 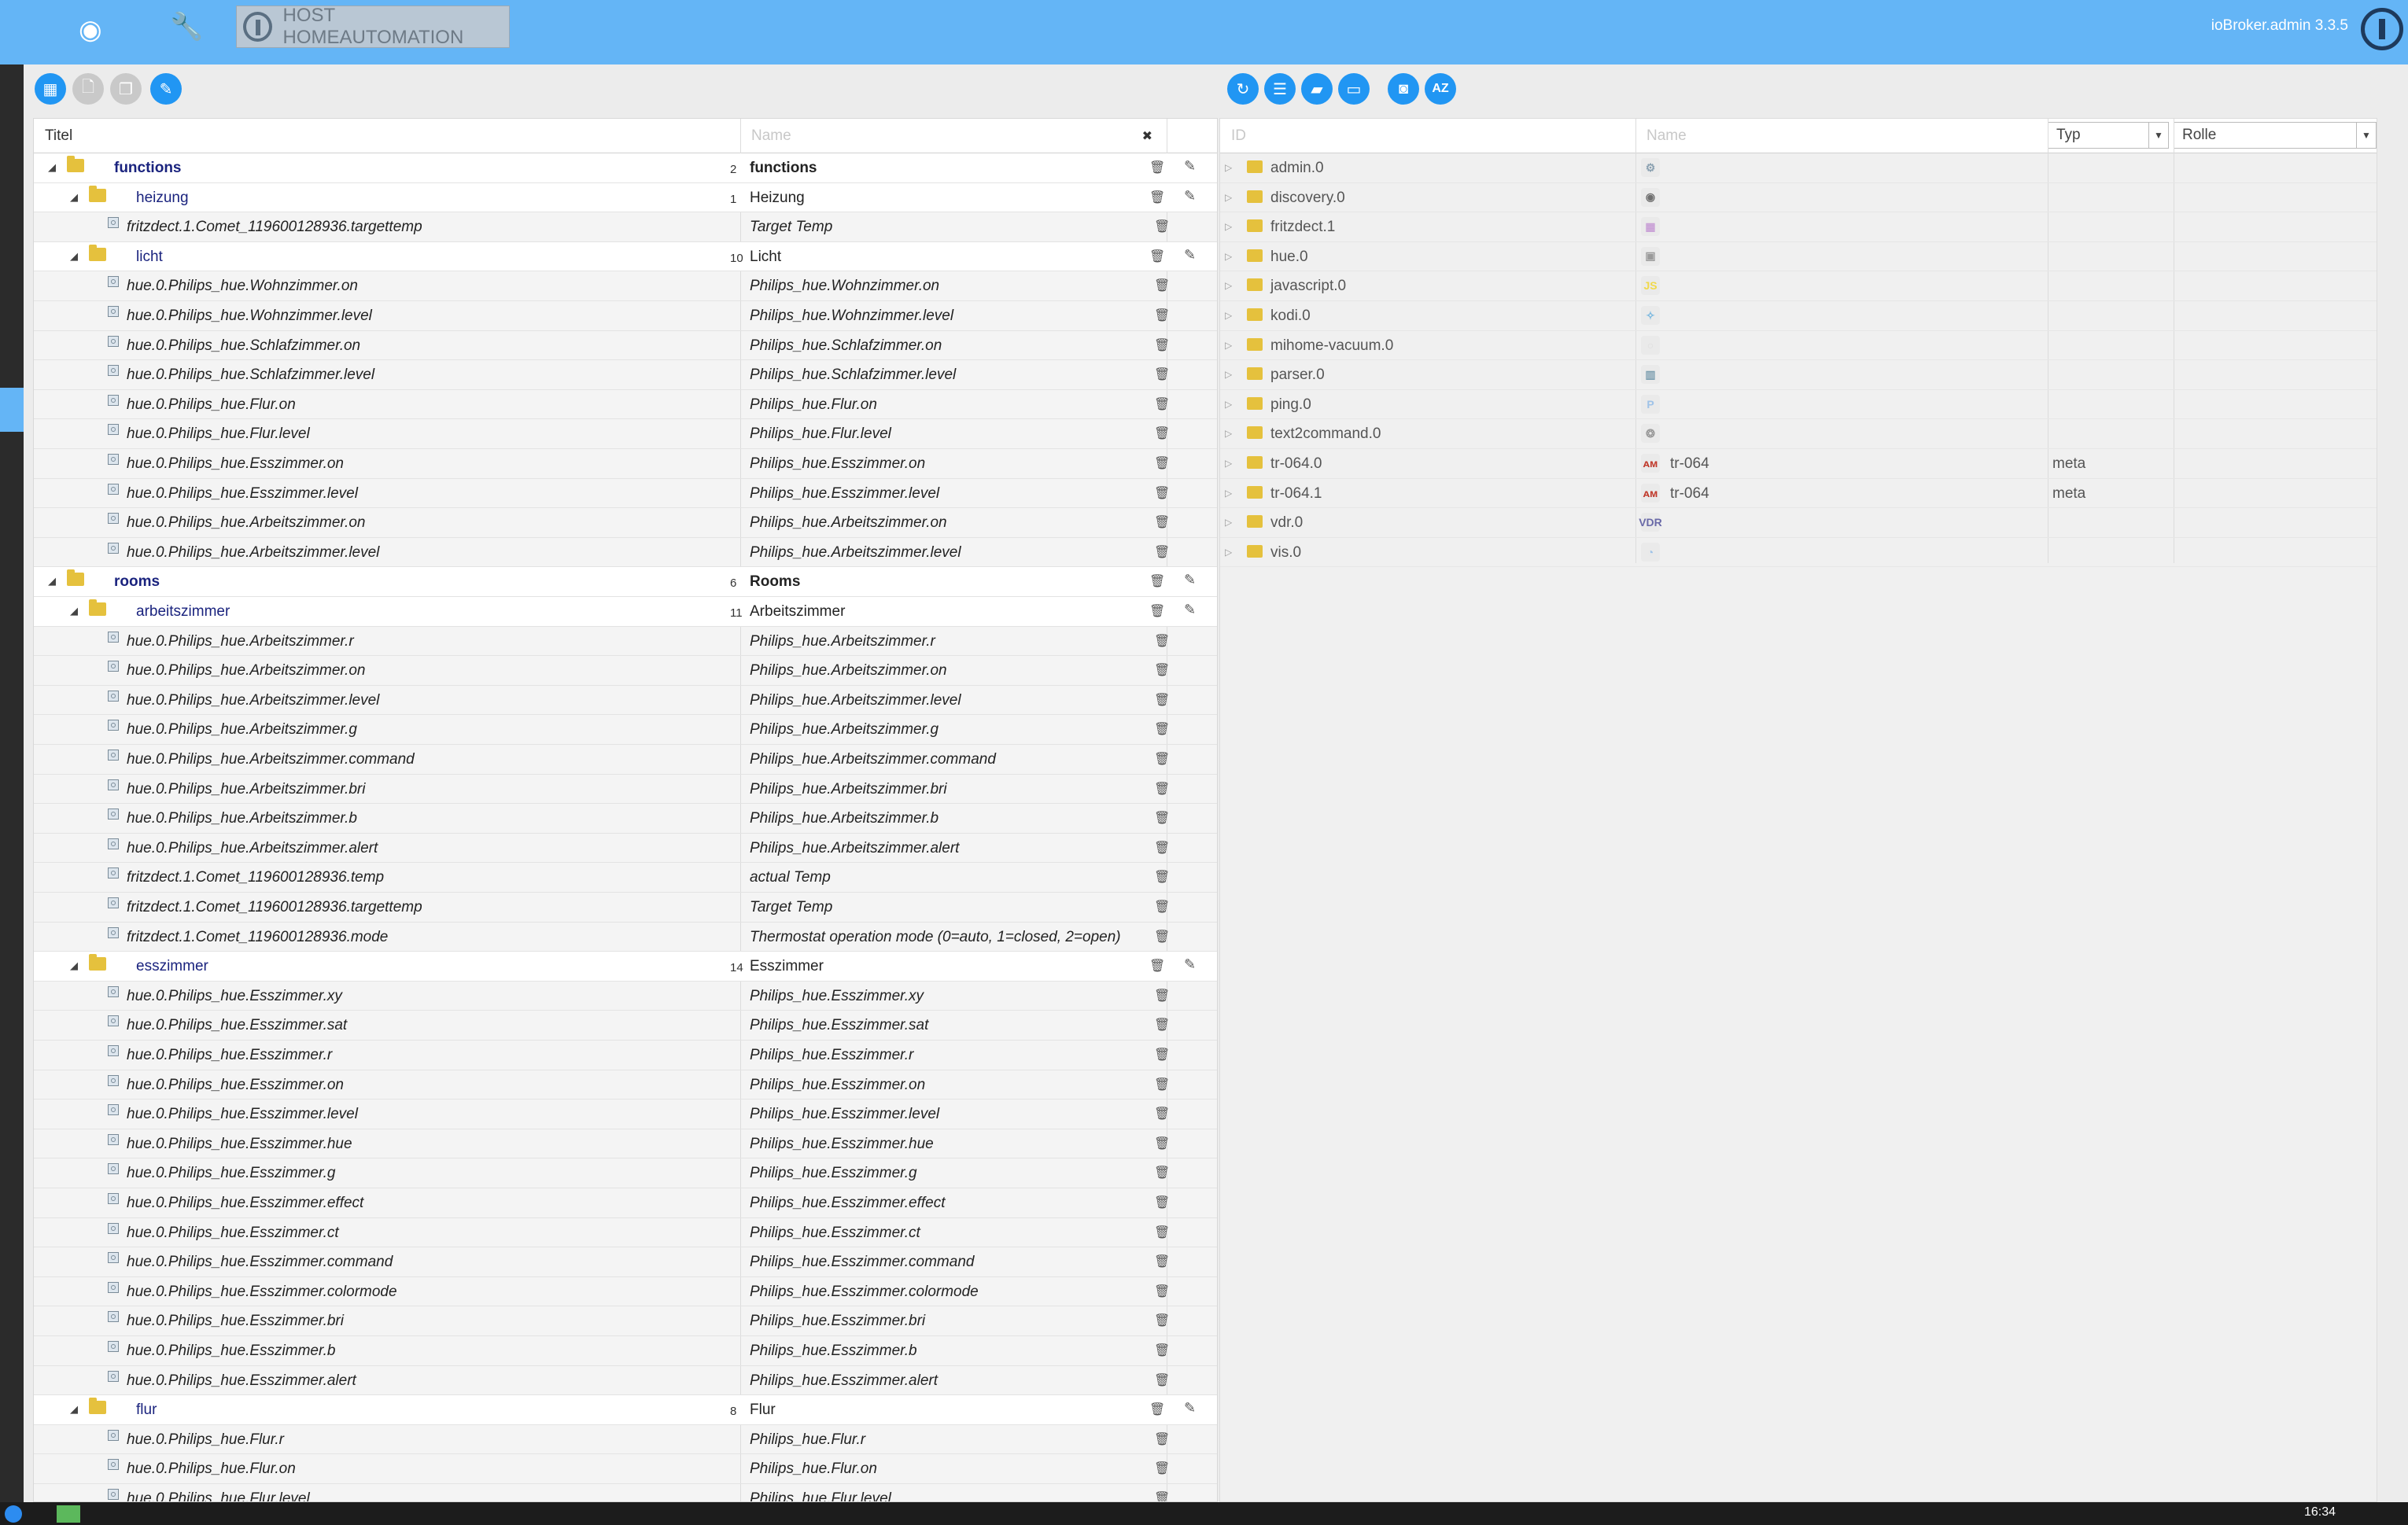 I want to click on start-icon, so click(x=14, y=1514).